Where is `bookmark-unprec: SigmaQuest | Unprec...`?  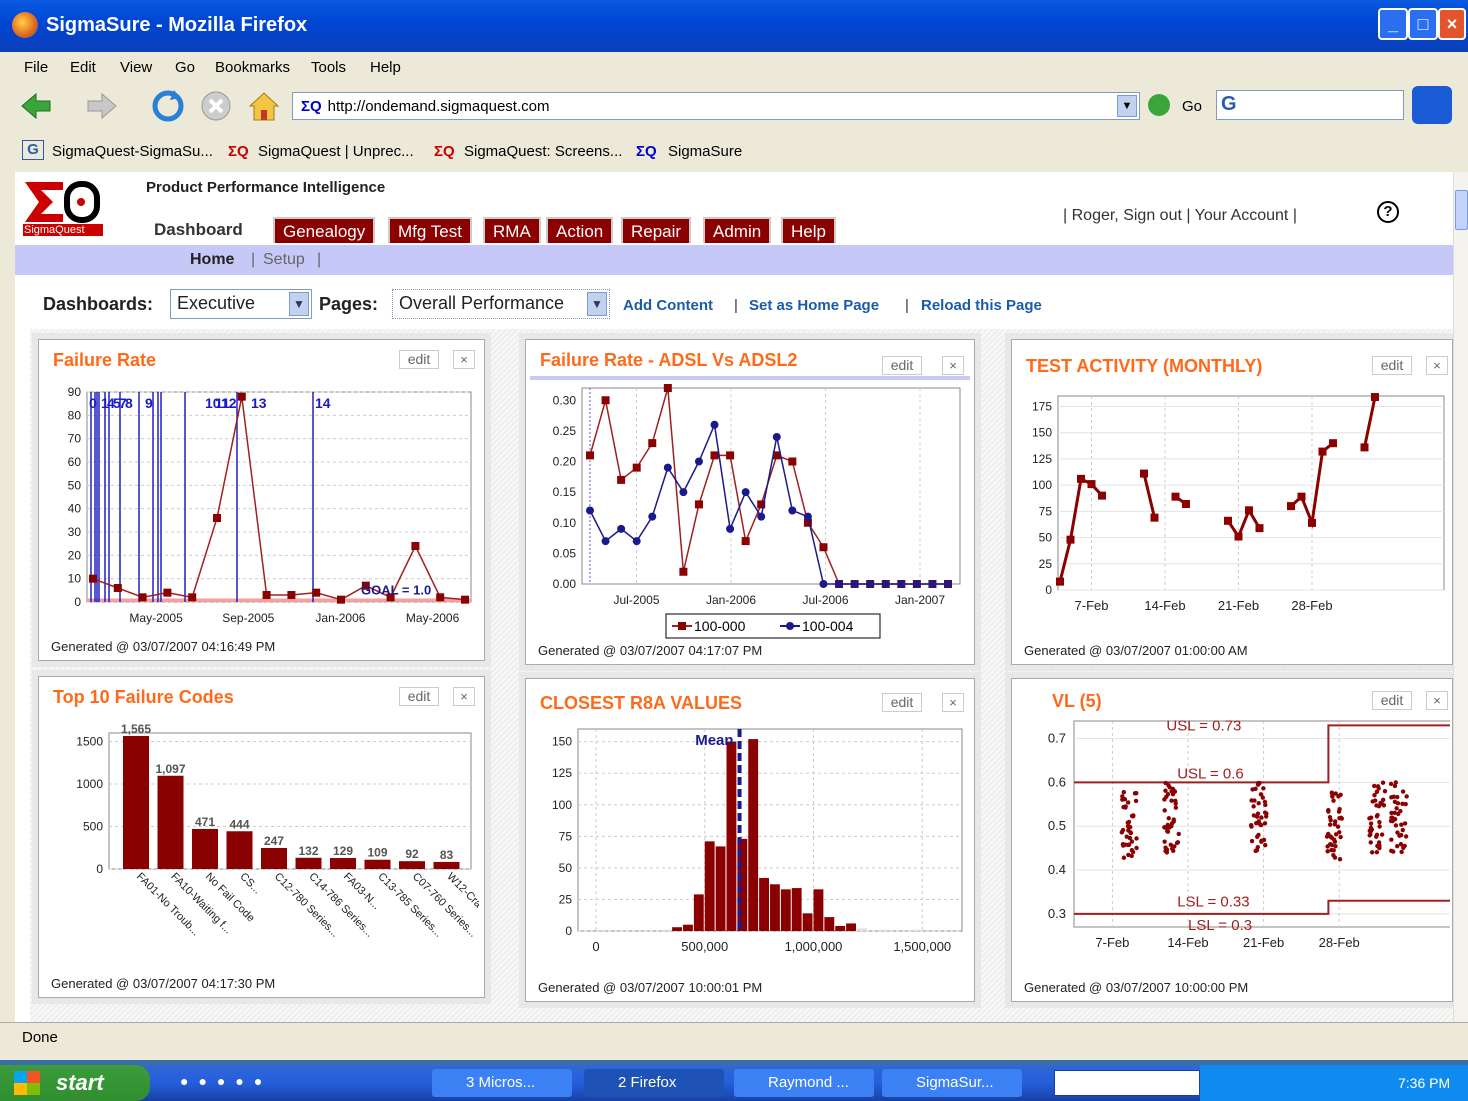 bookmark-unprec: SigmaQuest | Unprec... is located at coordinates (336, 151).